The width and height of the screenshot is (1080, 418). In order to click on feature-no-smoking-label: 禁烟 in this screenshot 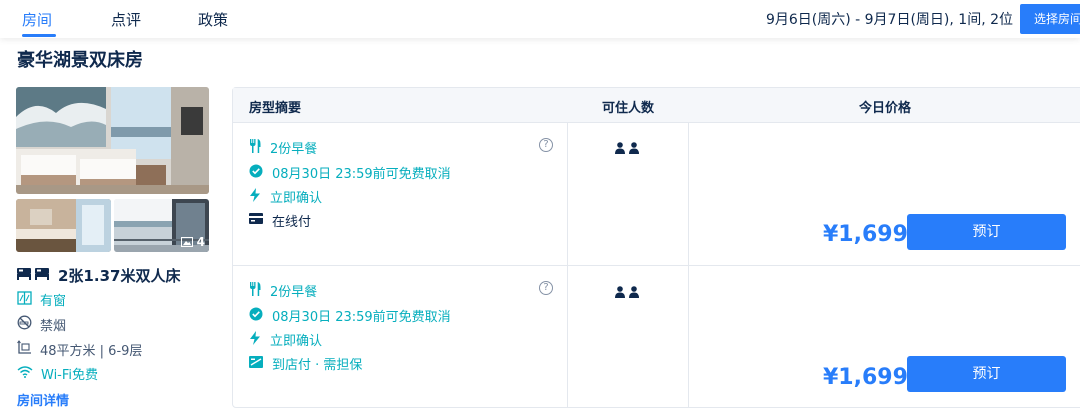, I will do `click(53, 326)`.